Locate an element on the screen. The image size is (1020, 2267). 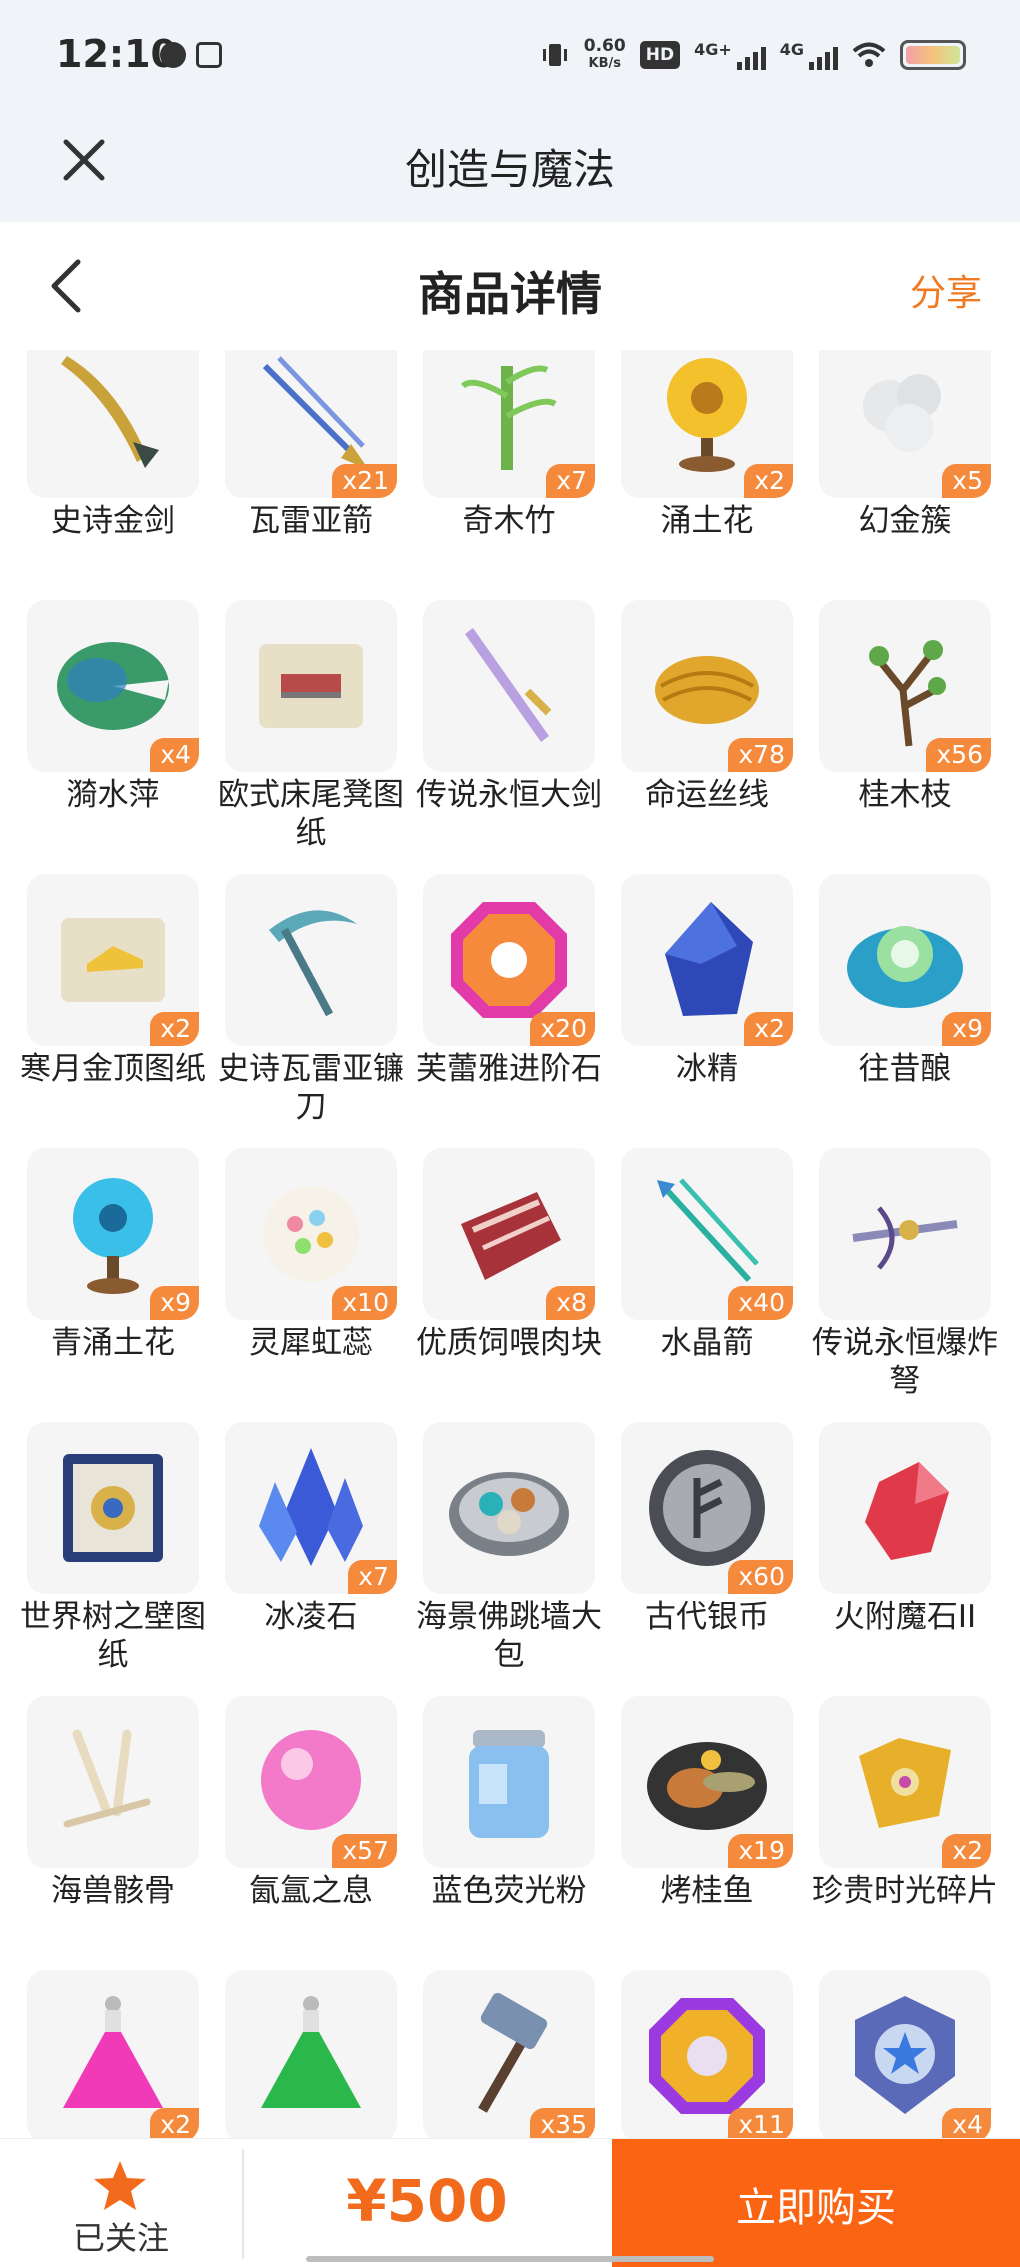
item-tile: x20 is located at coordinates (509, 960).